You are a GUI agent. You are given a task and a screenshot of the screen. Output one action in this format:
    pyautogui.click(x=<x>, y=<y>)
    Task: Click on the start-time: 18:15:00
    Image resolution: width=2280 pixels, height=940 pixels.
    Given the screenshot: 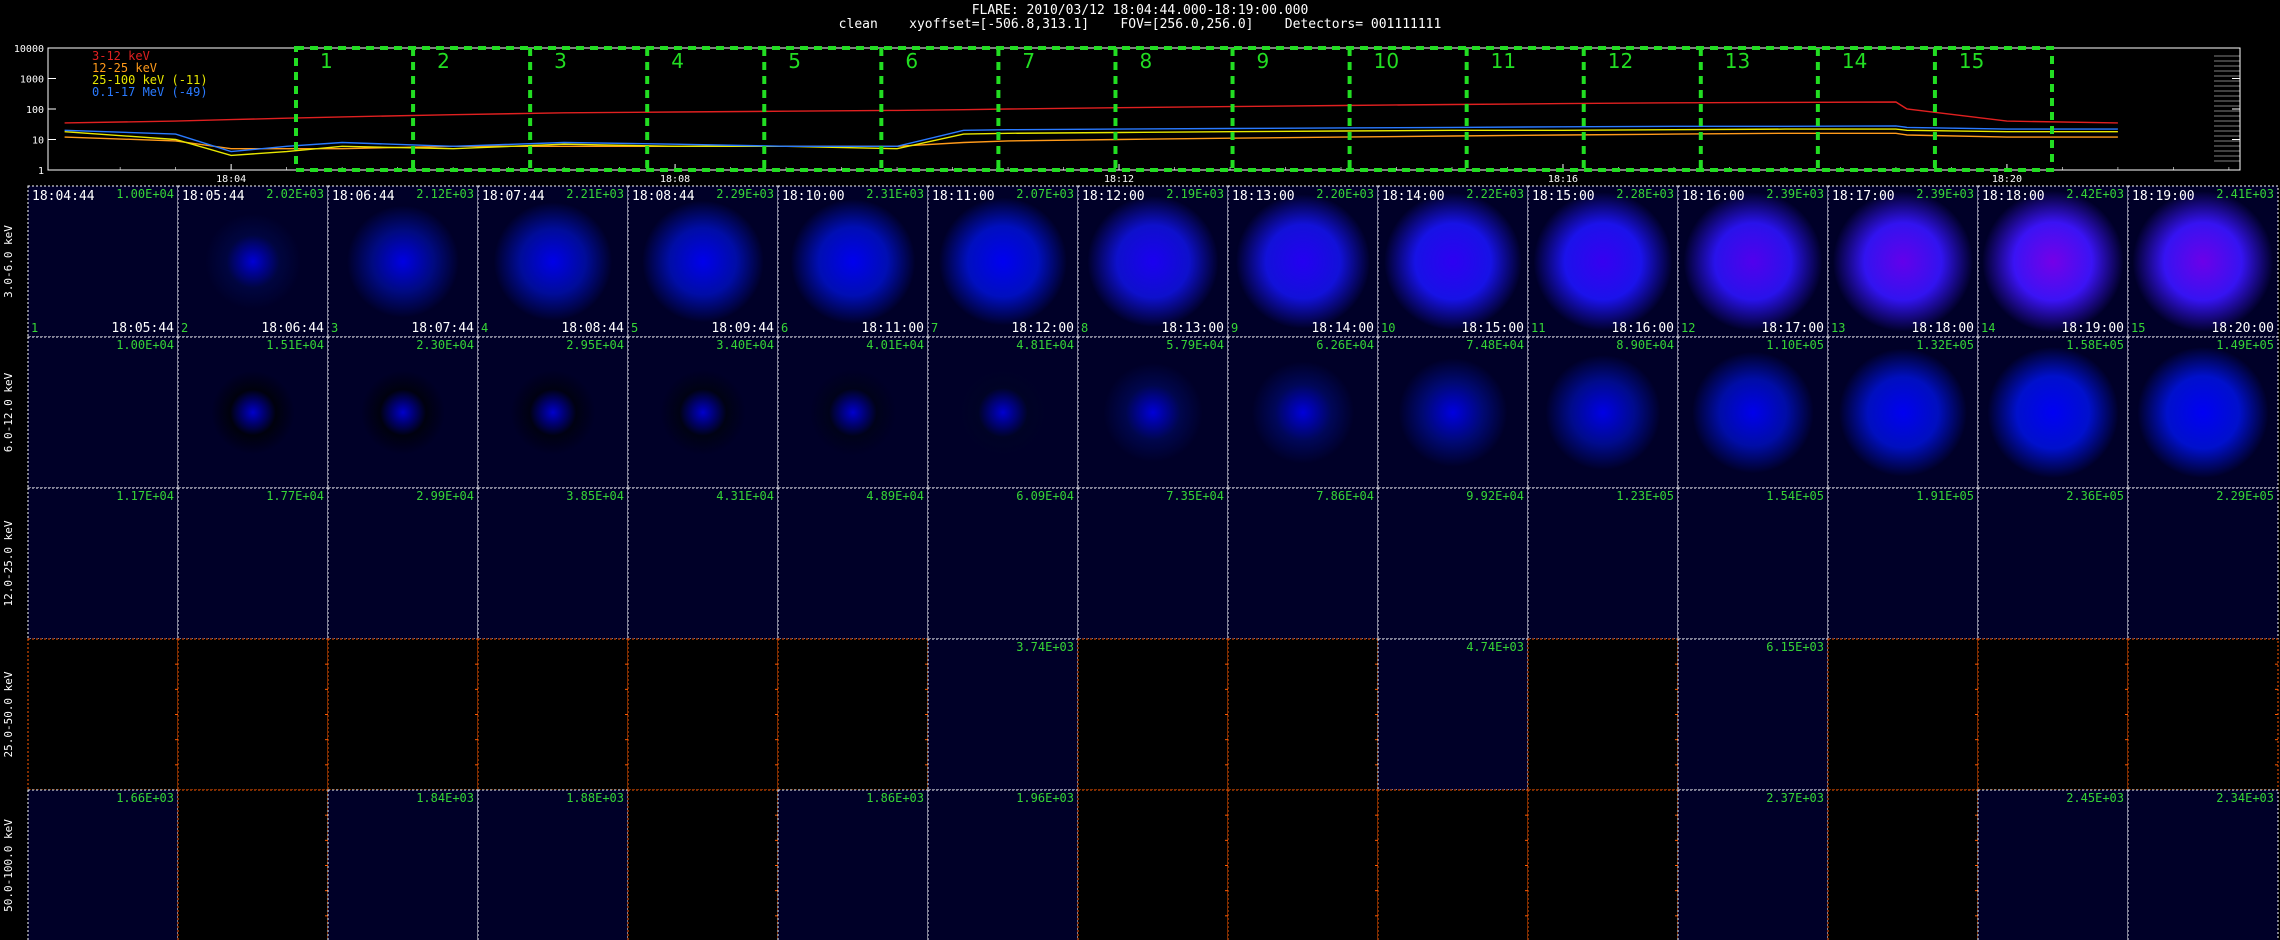 What is the action you would take?
    pyautogui.click(x=1563, y=196)
    